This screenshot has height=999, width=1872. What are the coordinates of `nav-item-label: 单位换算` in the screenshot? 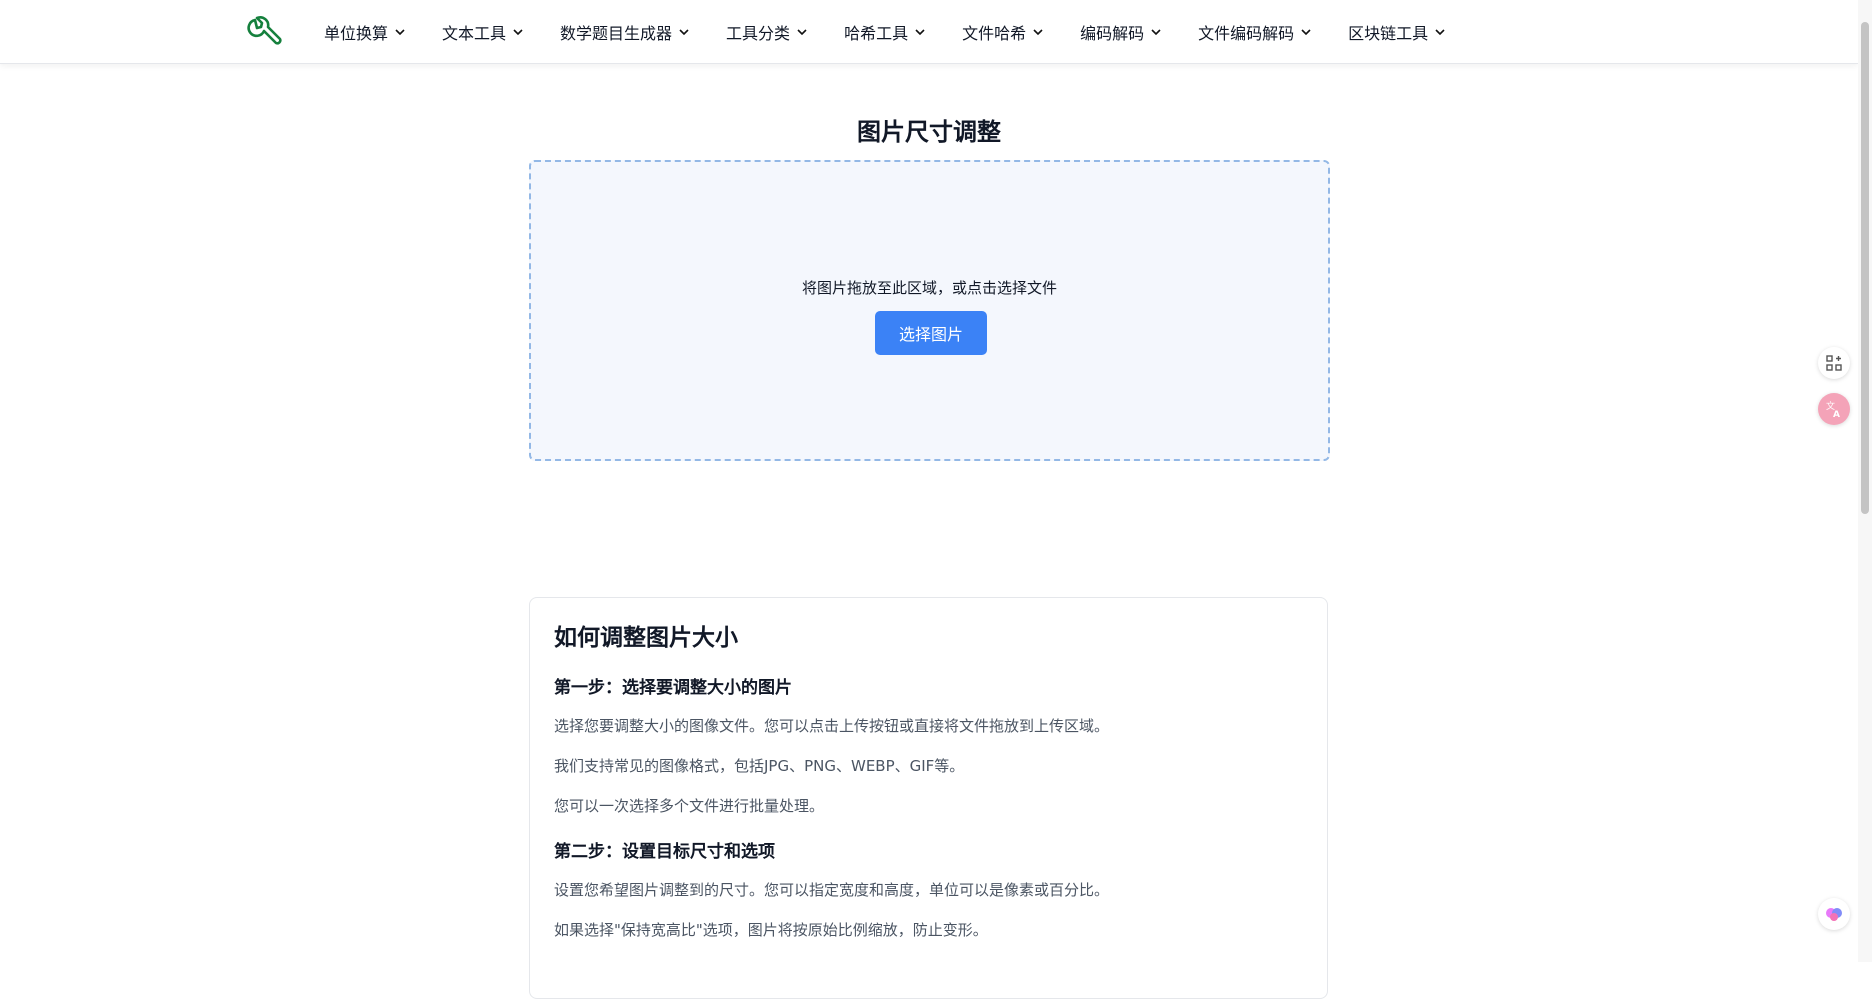 It's located at (356, 33).